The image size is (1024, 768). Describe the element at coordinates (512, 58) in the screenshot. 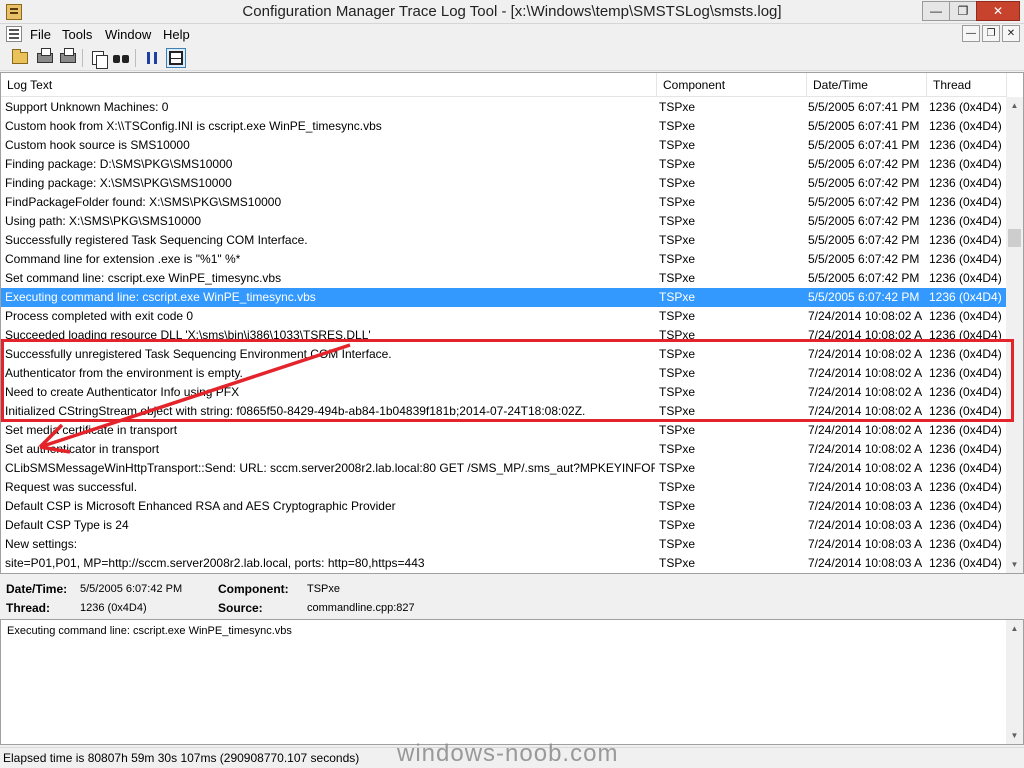

I see `toolbar` at that location.